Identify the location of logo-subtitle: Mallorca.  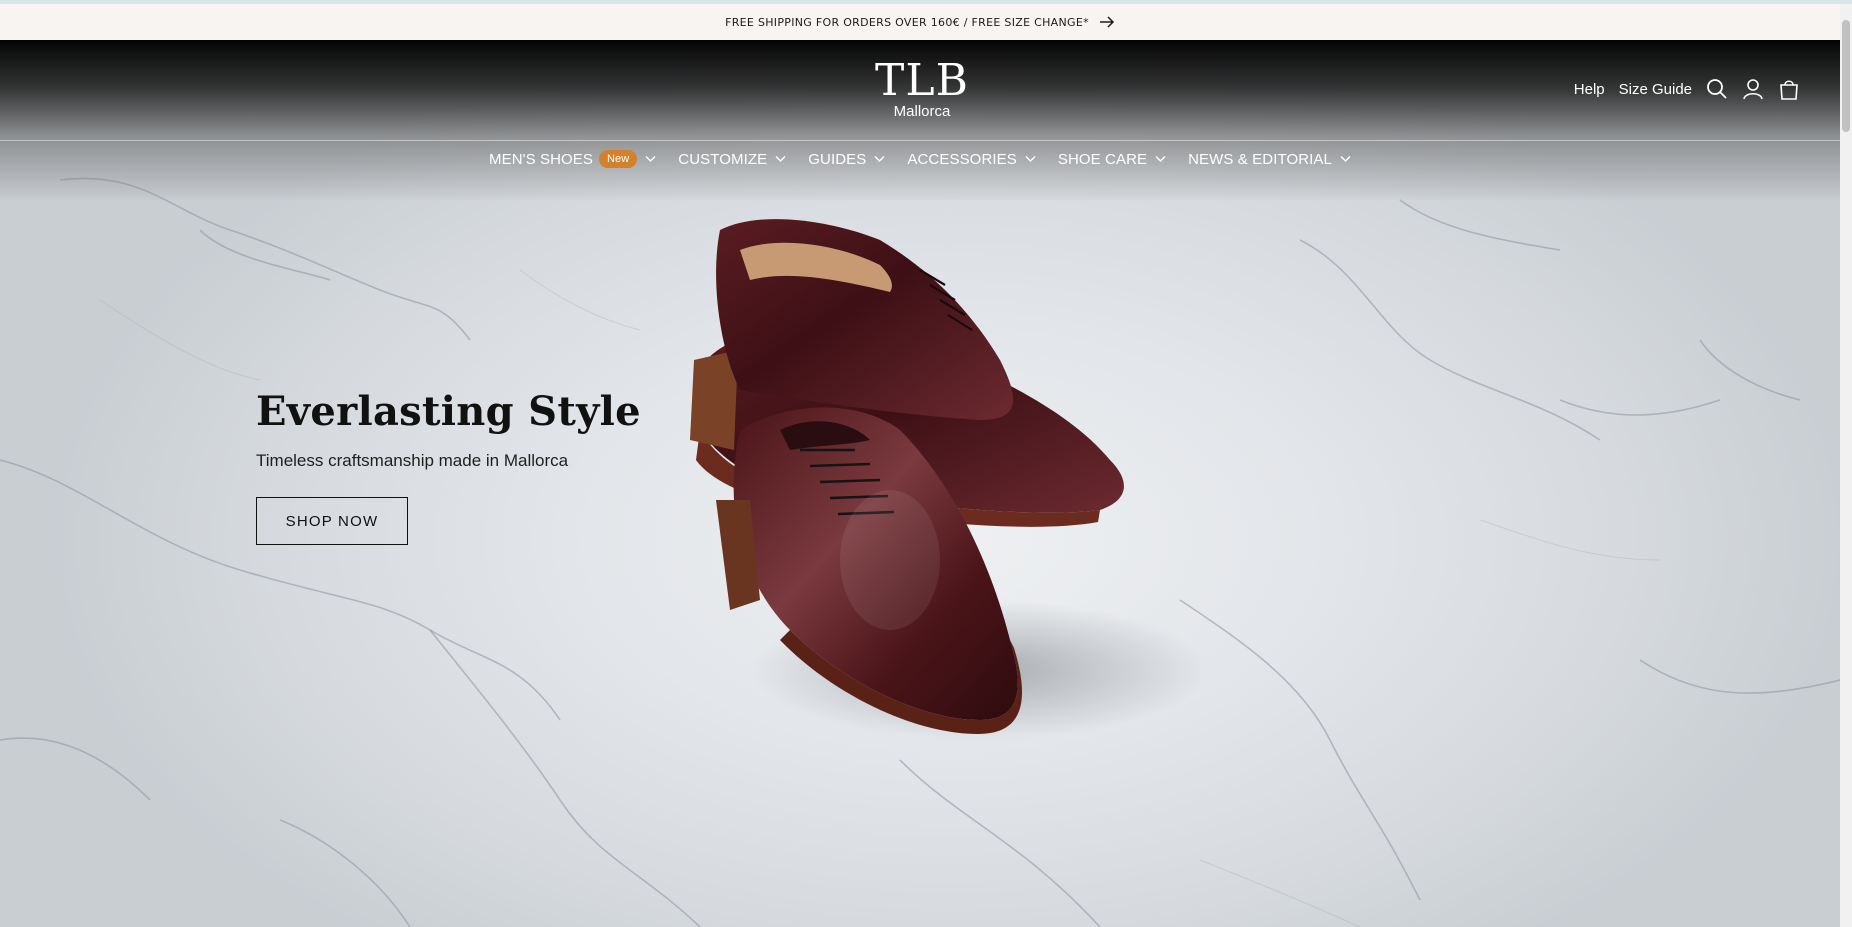
(922, 112).